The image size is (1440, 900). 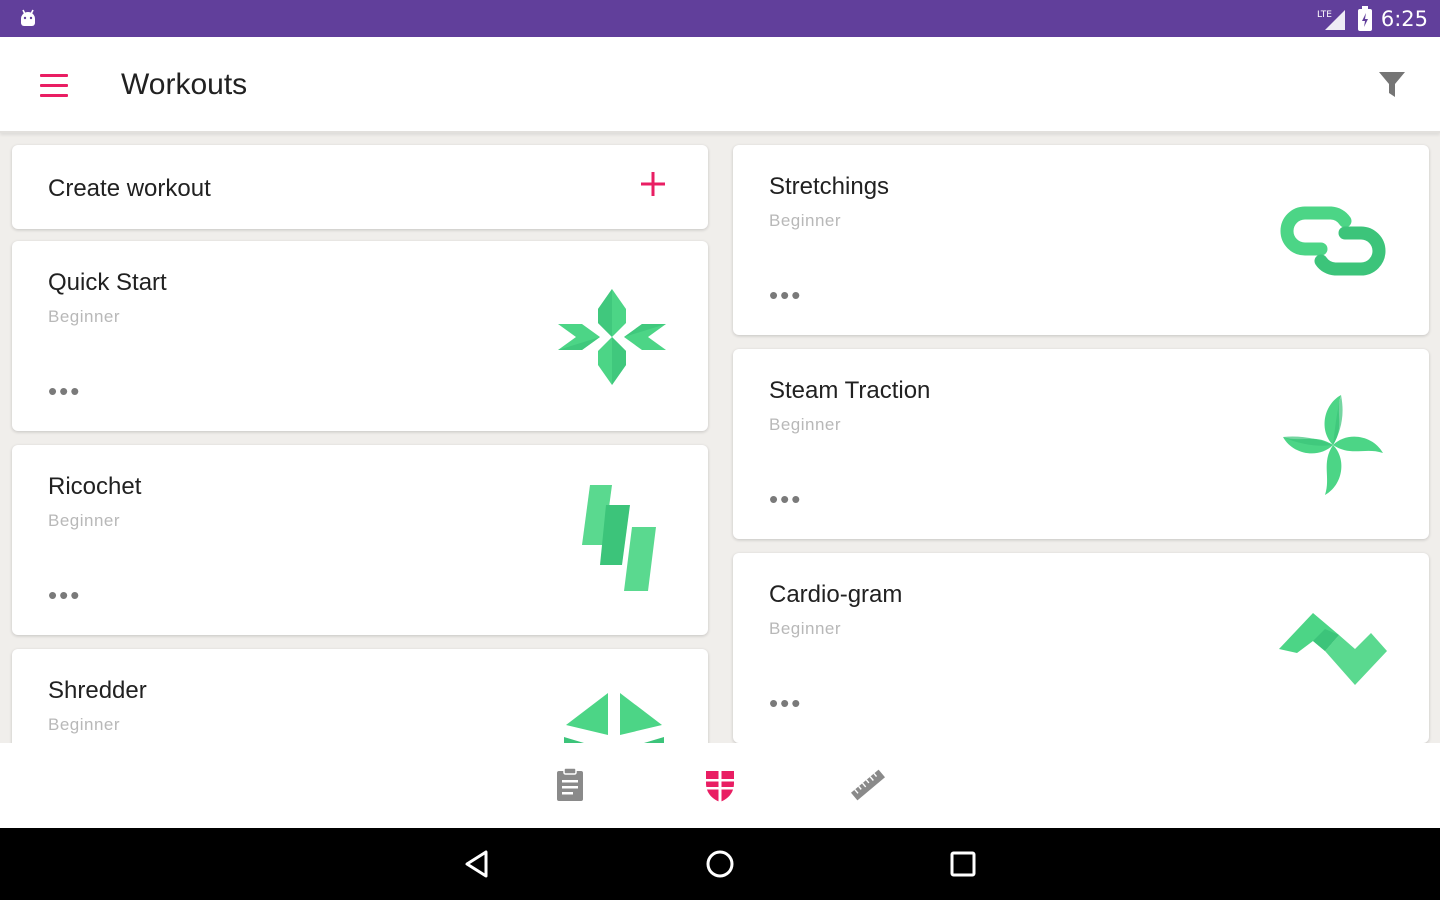 I want to click on create-workout-button: Create workout, so click(x=360, y=187).